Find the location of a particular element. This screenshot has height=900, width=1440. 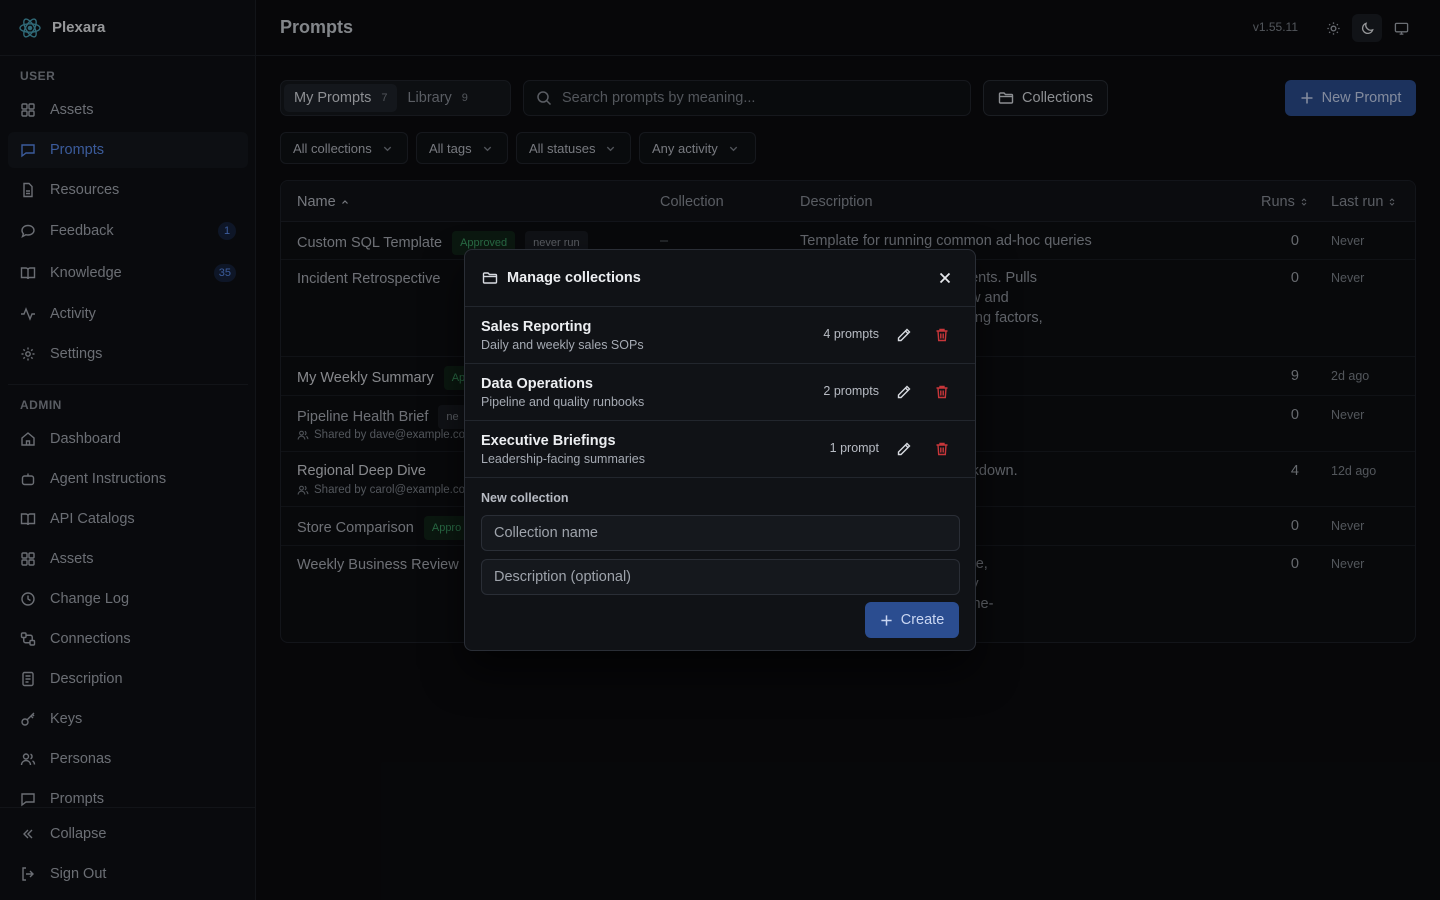

collection-description-field is located at coordinates (720, 577).